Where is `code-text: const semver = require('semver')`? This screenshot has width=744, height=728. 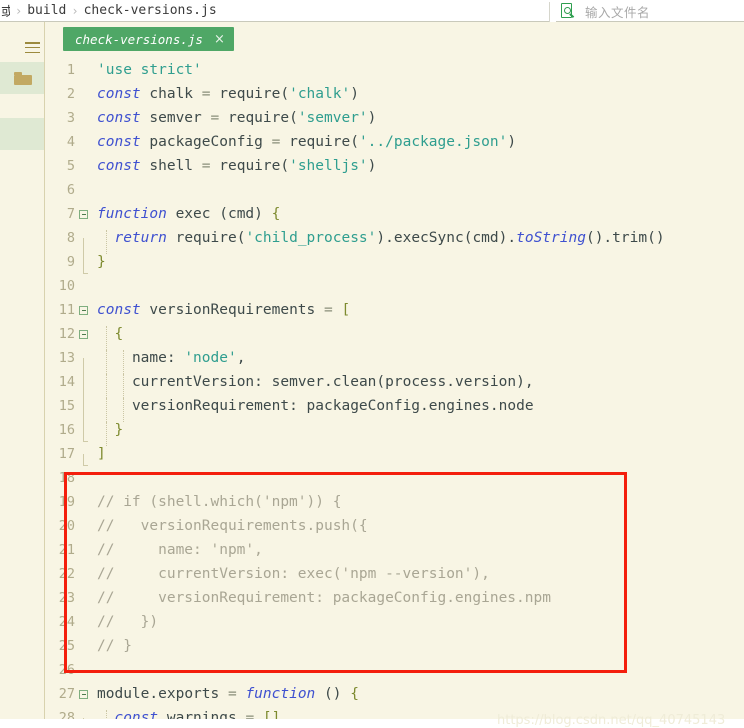
code-text: const semver = require('semver') is located at coordinates (237, 118).